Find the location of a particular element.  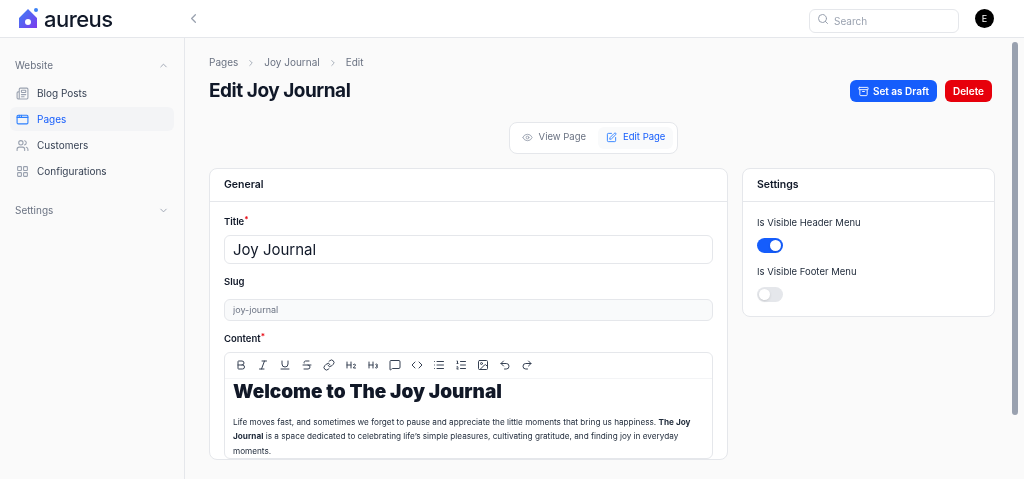

grid-icon is located at coordinates (22, 171).